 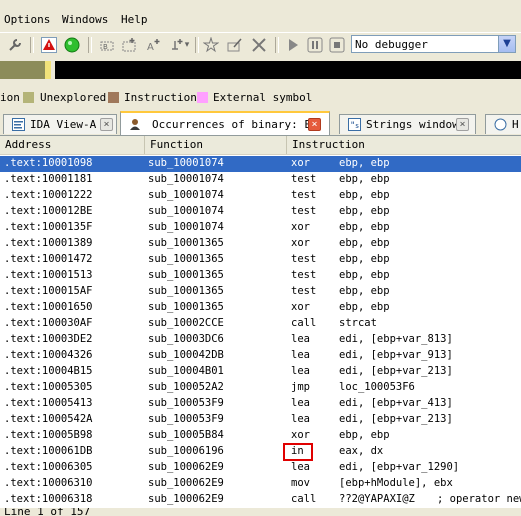 I want to click on tab-label: Occurrences of binary: ED, so click(x=235, y=124).